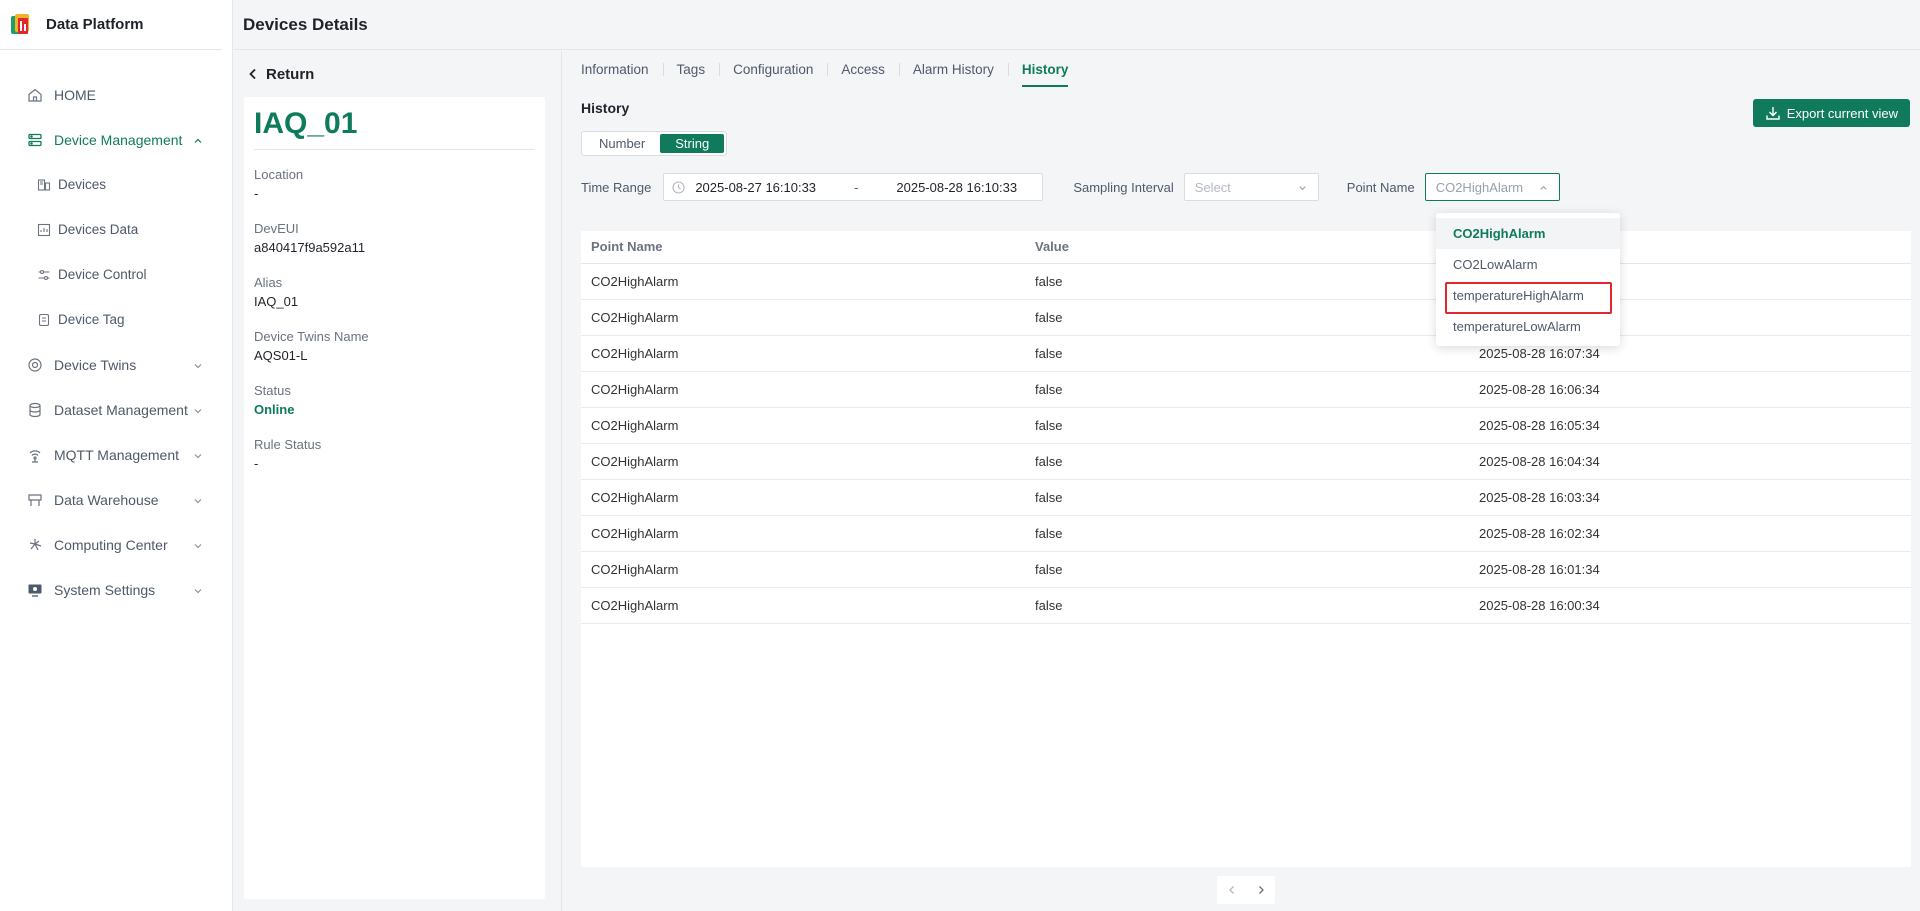 The image size is (1920, 911). I want to click on sidebar-item-label: Dataset Management, so click(121, 409).